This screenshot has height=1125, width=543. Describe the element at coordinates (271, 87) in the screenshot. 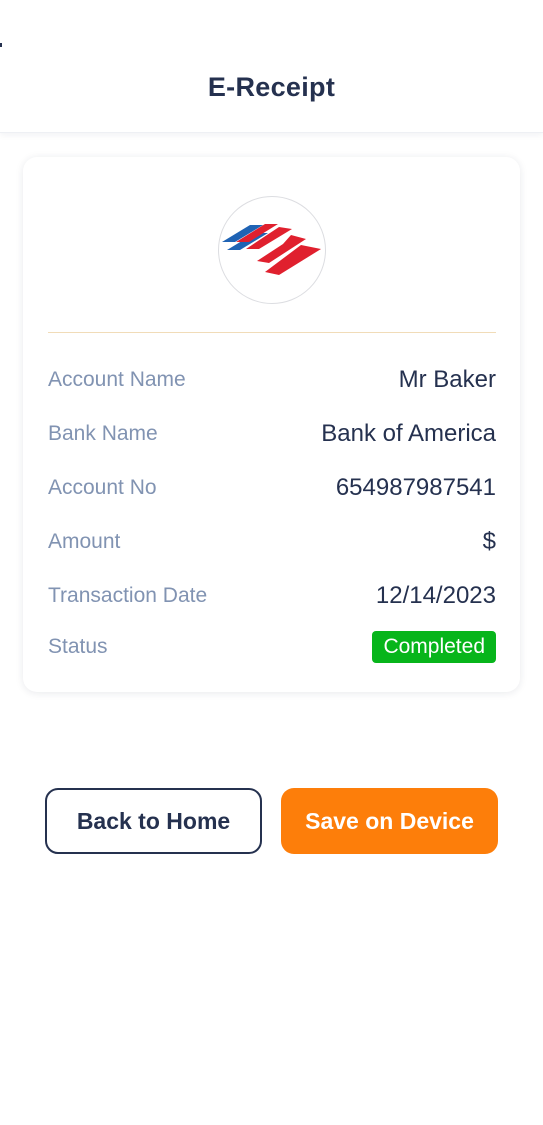

I see `page-title: E-Receipt` at that location.